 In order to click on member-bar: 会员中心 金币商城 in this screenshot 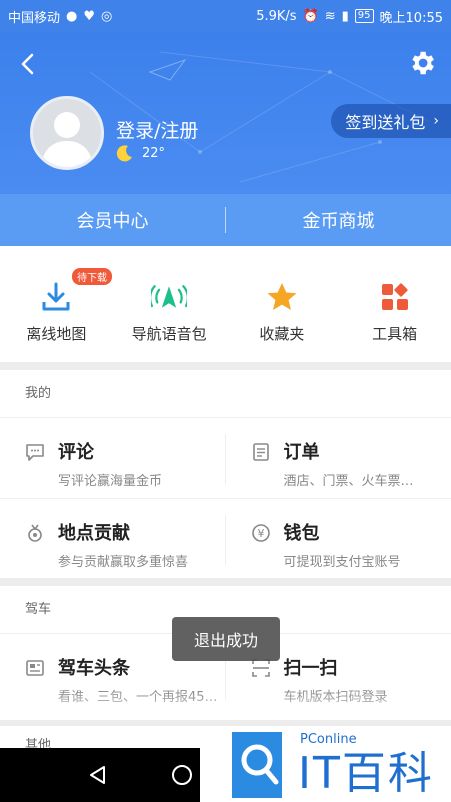, I will do `click(225, 220)`.